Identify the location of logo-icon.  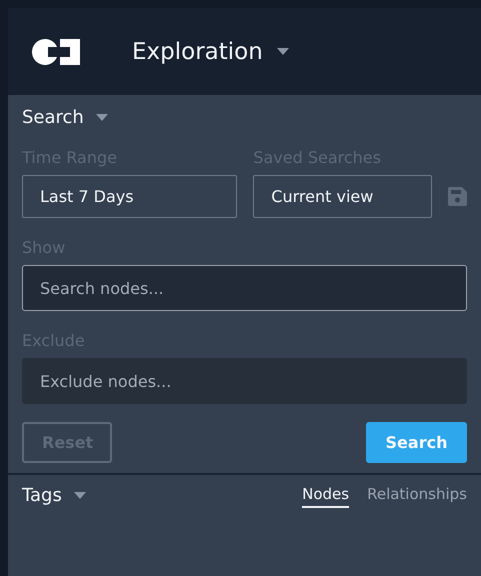
(56, 51).